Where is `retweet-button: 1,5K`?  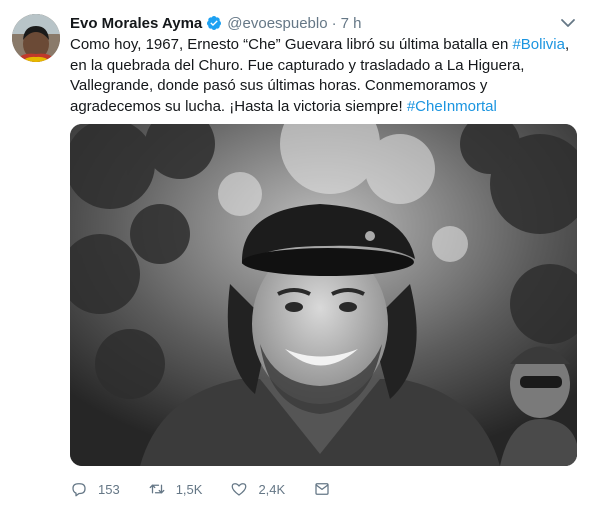
retweet-button: 1,5K is located at coordinates (175, 489).